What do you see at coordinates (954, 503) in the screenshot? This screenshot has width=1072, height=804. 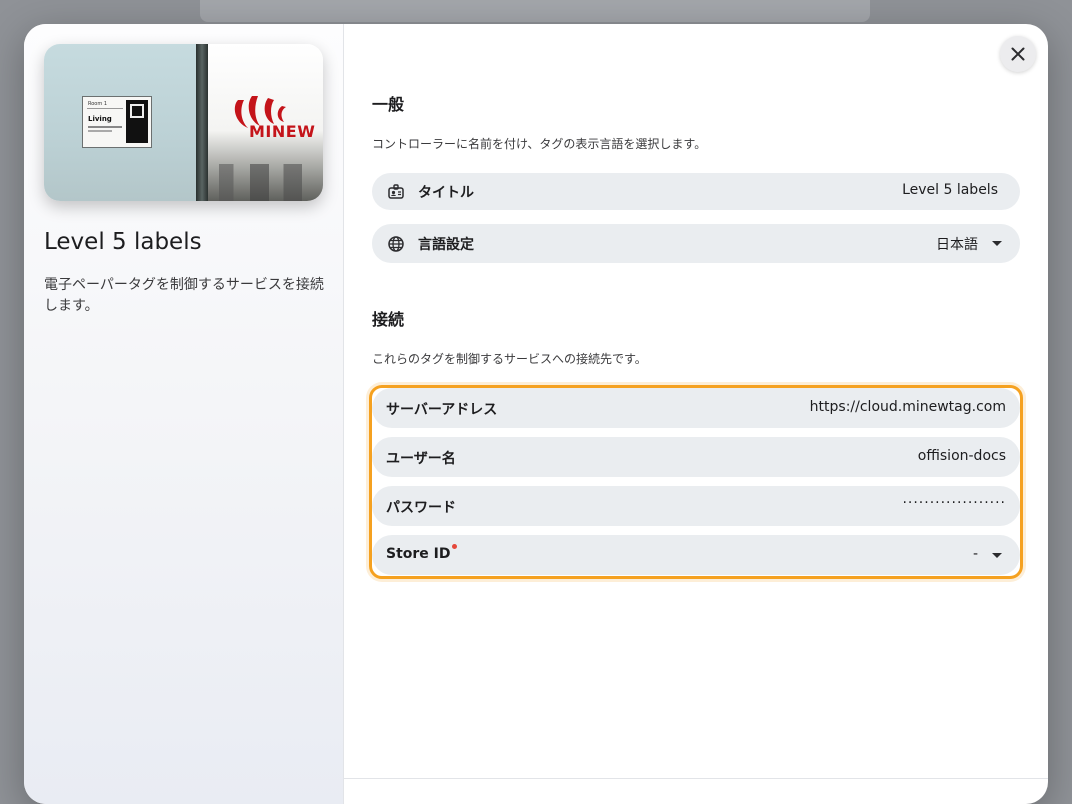 I see `password-value: ···················` at bounding box center [954, 503].